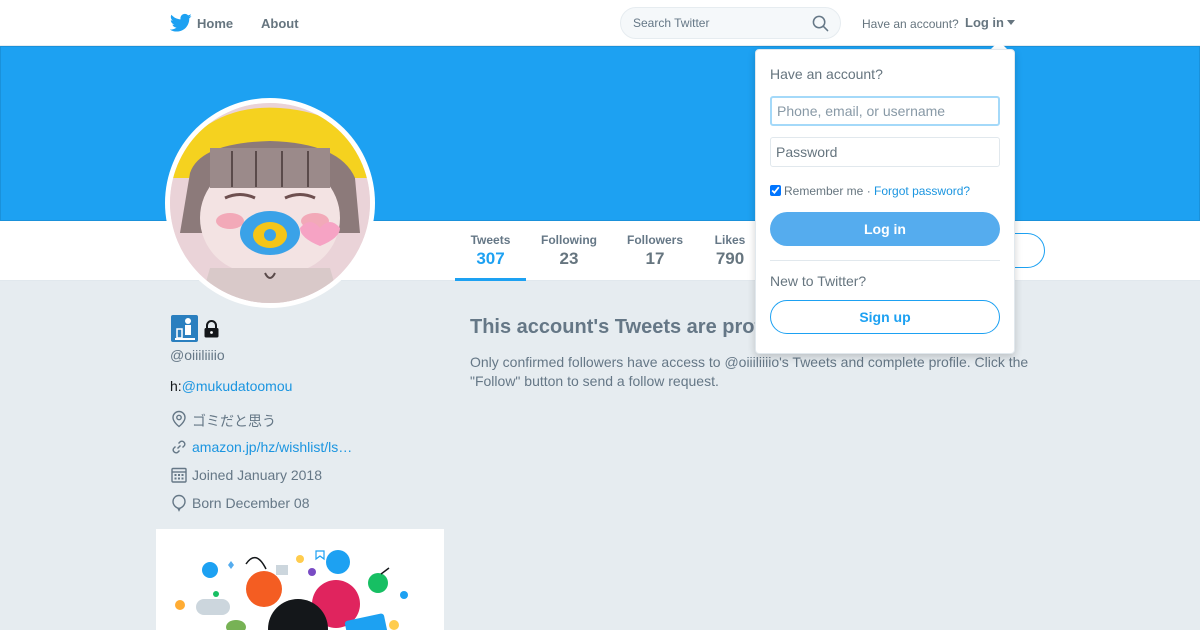  What do you see at coordinates (197, 355) in the screenshot?
I see `screen-name: @oiiiliiiio` at bounding box center [197, 355].